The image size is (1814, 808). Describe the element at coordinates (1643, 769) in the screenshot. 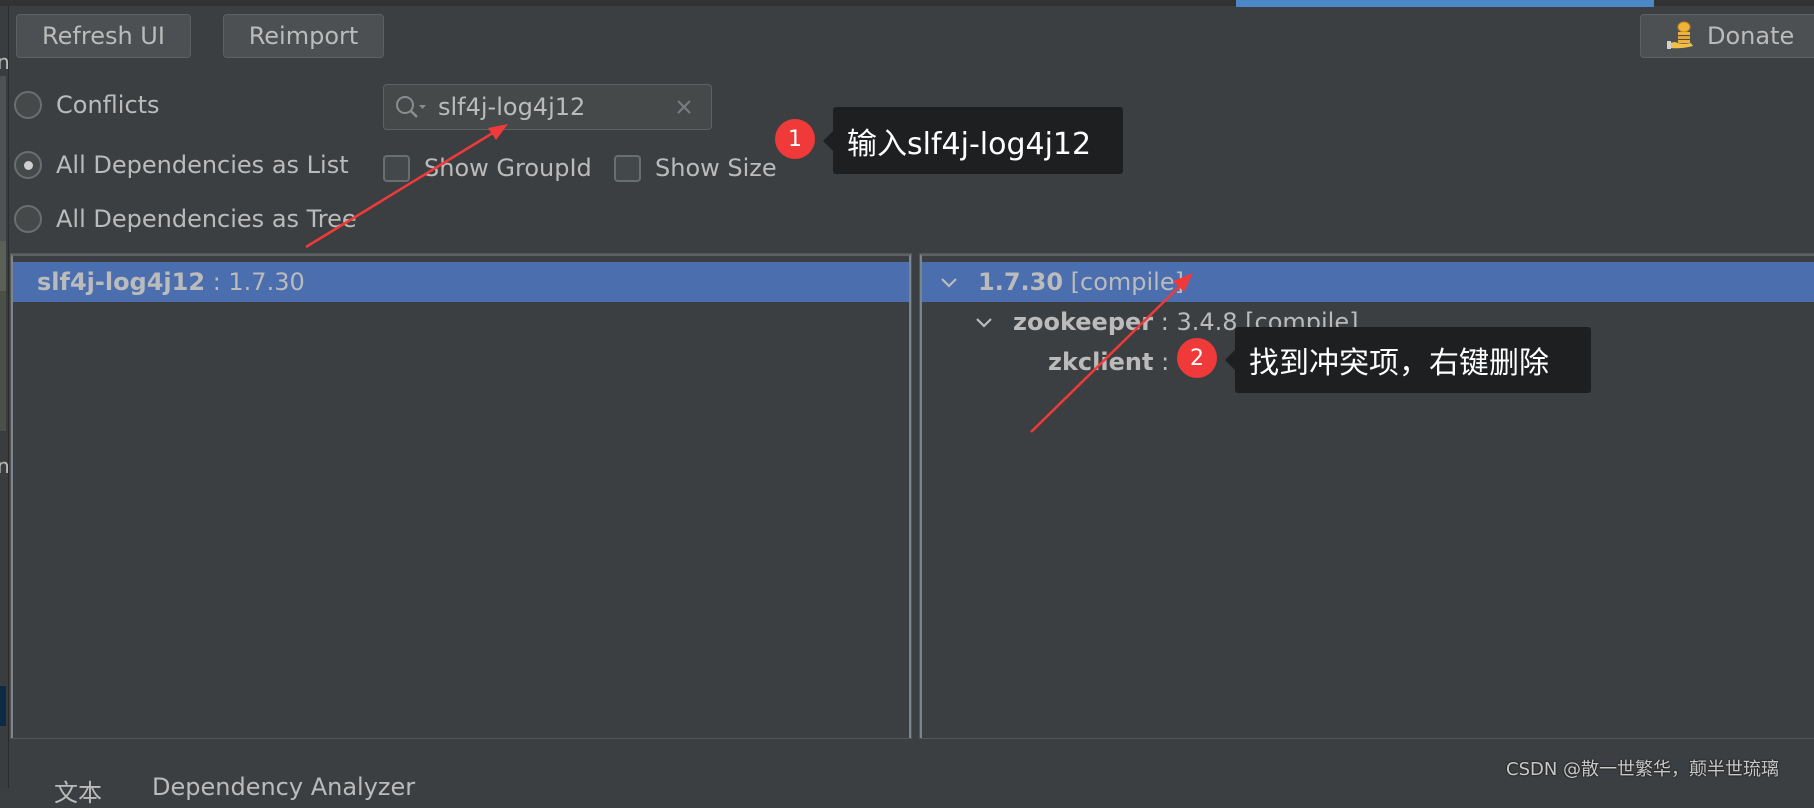

I see `watermark: CSDN @散一世繁华，颠半世琉璃` at that location.